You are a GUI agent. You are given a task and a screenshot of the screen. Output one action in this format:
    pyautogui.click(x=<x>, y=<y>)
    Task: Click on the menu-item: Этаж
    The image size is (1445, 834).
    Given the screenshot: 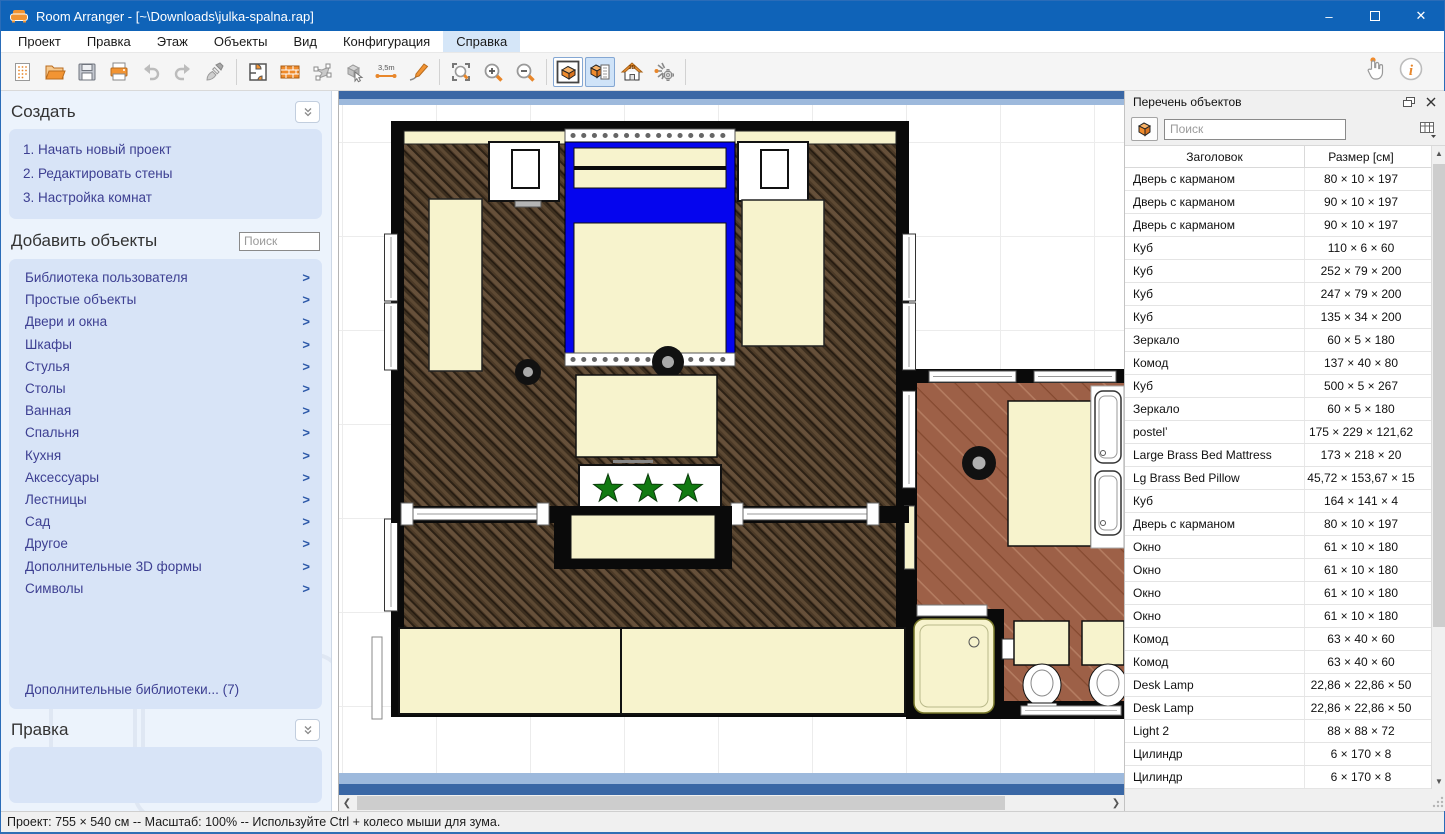 What is the action you would take?
    pyautogui.click(x=172, y=41)
    